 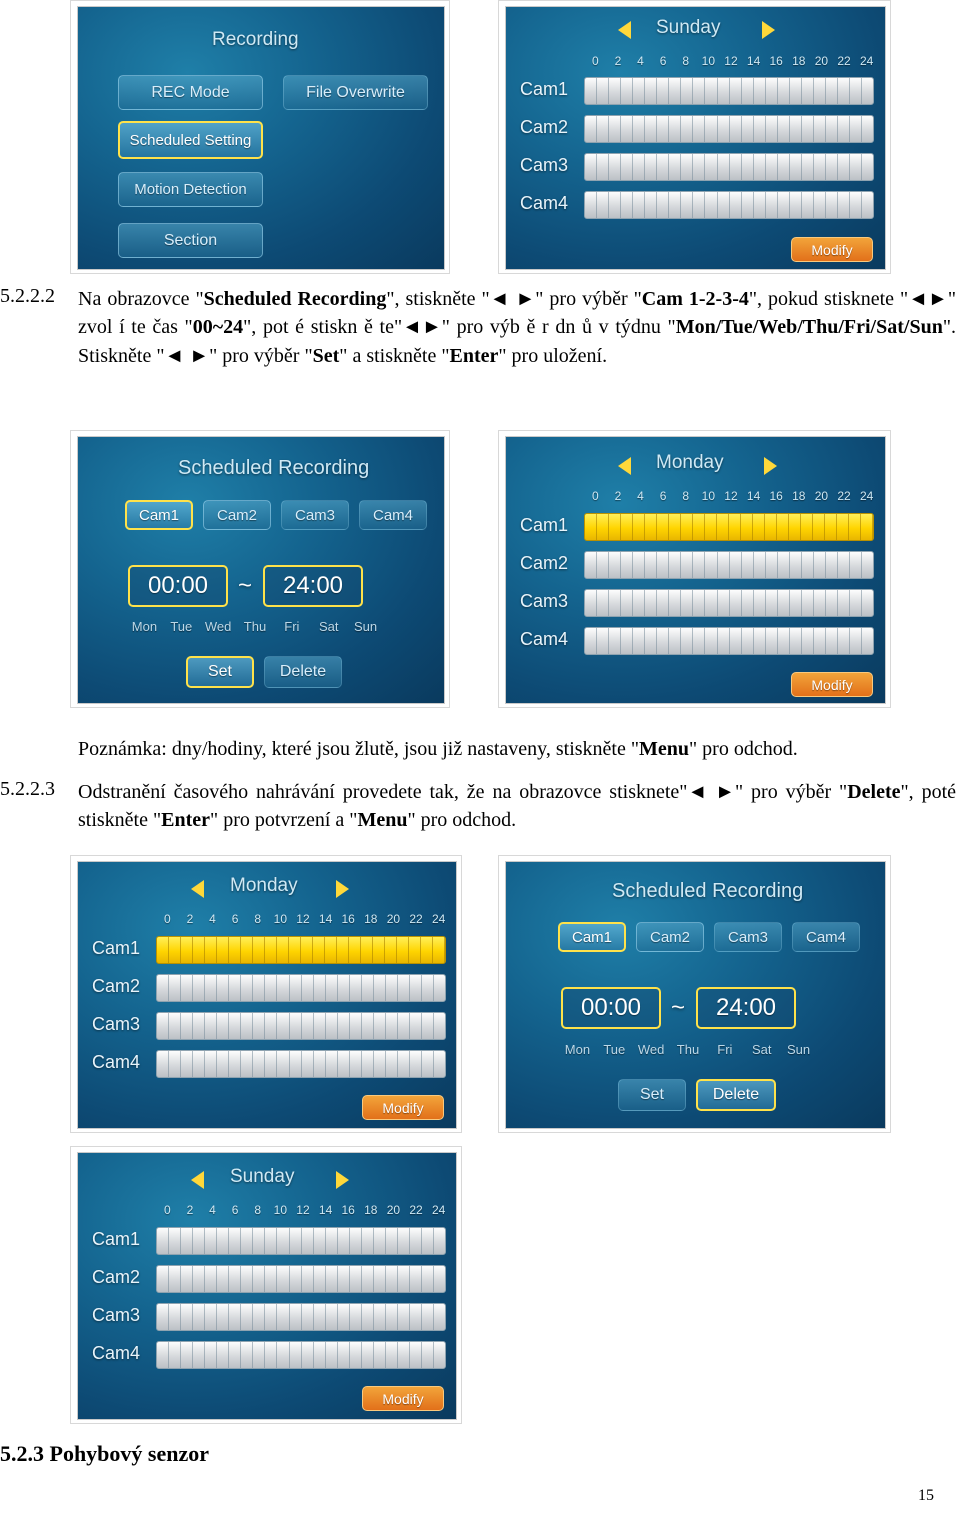 I want to click on cam2-timeline-bar, so click(x=729, y=565).